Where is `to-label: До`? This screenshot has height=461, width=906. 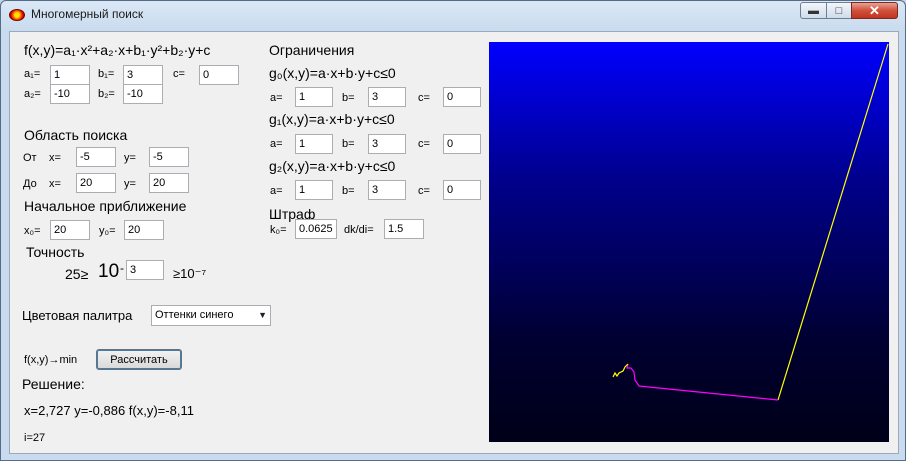 to-label: До is located at coordinates (30, 184).